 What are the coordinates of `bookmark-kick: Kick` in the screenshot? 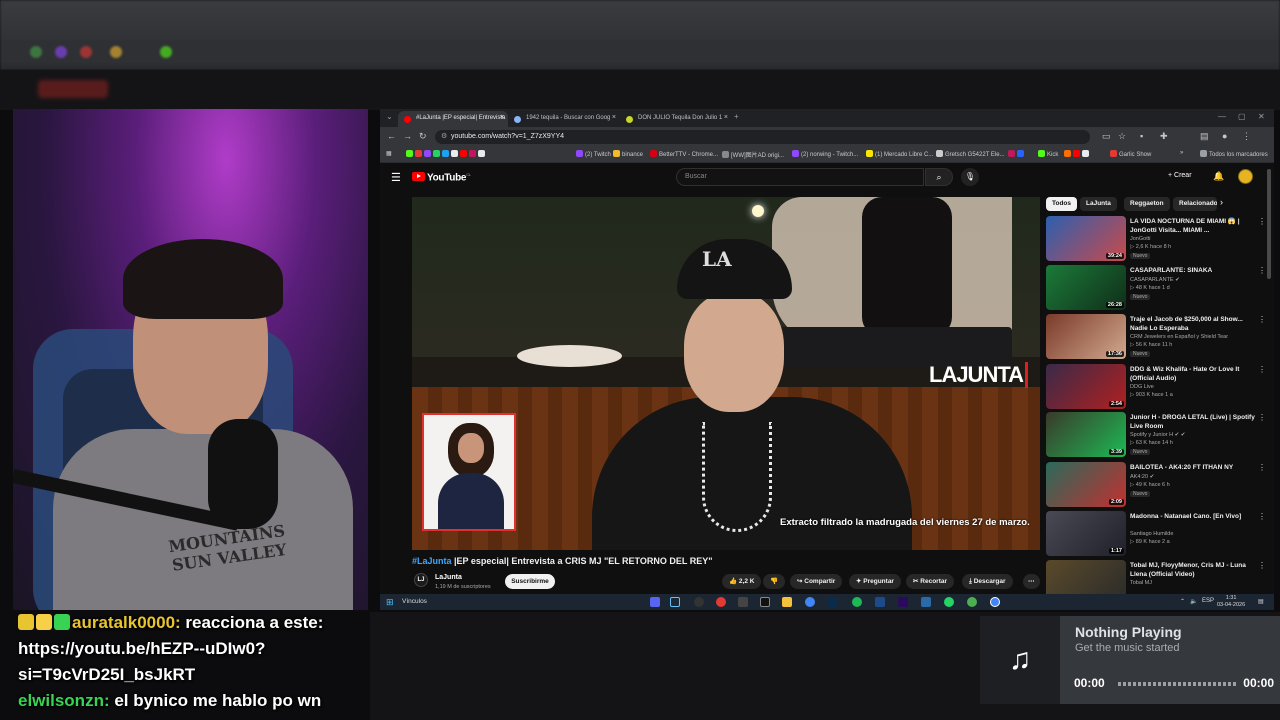 It's located at (1048, 154).